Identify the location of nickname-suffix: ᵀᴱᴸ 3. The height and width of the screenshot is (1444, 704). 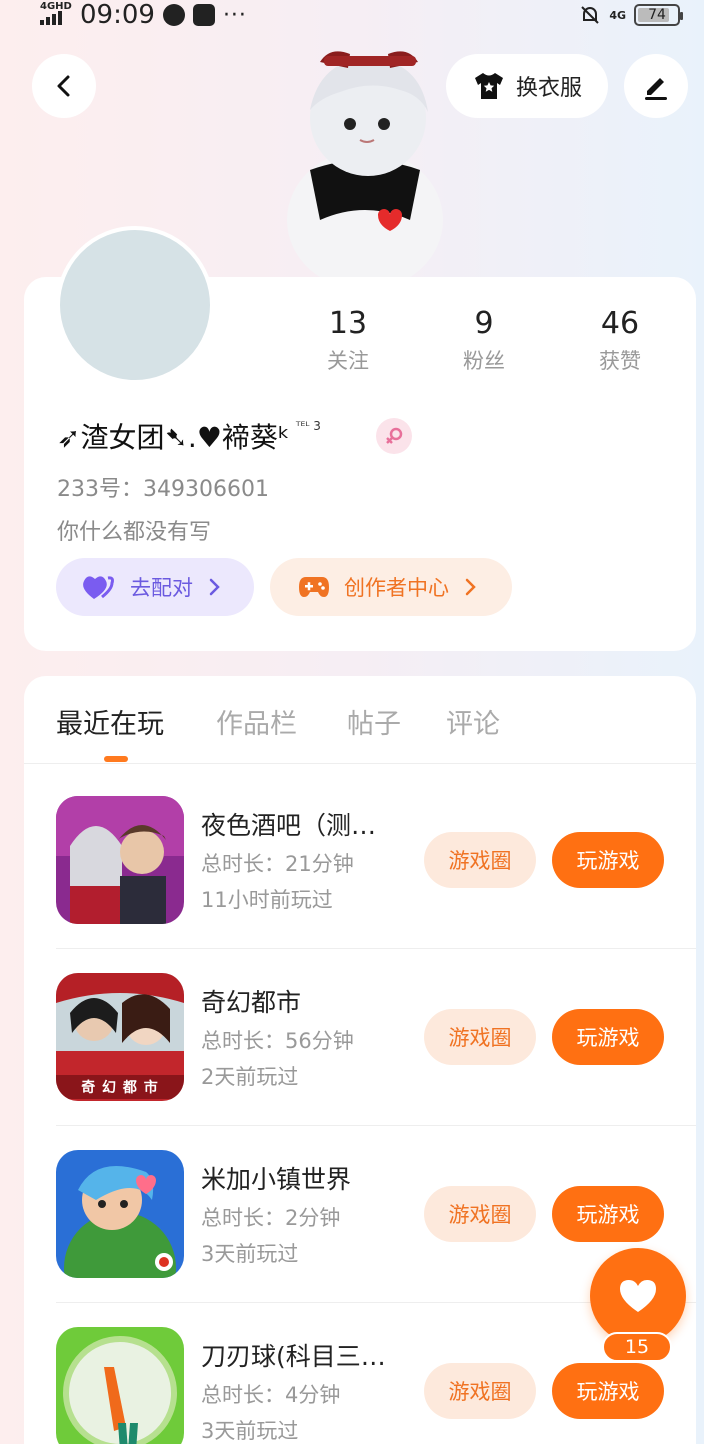
(308, 426).